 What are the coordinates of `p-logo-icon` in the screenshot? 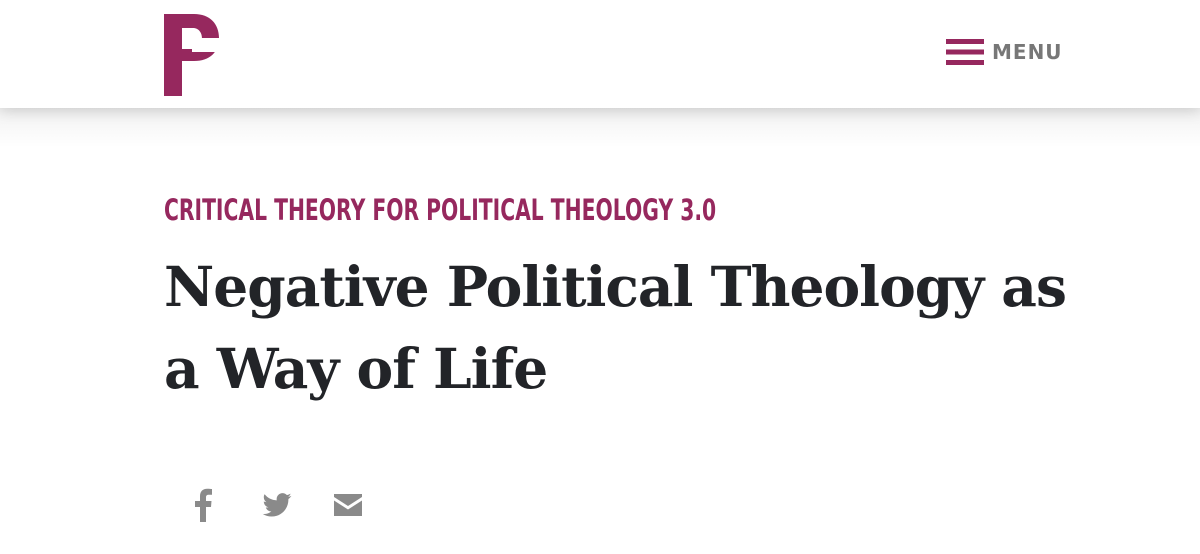 It's located at (192, 55).